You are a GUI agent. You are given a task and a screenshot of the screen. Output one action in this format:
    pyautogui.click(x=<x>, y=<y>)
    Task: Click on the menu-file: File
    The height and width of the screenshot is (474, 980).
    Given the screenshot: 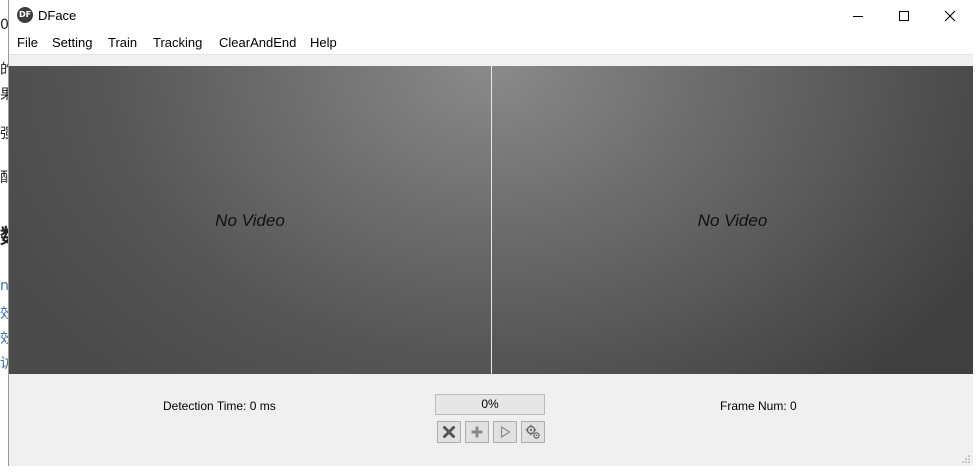 What is the action you would take?
    pyautogui.click(x=27, y=42)
    